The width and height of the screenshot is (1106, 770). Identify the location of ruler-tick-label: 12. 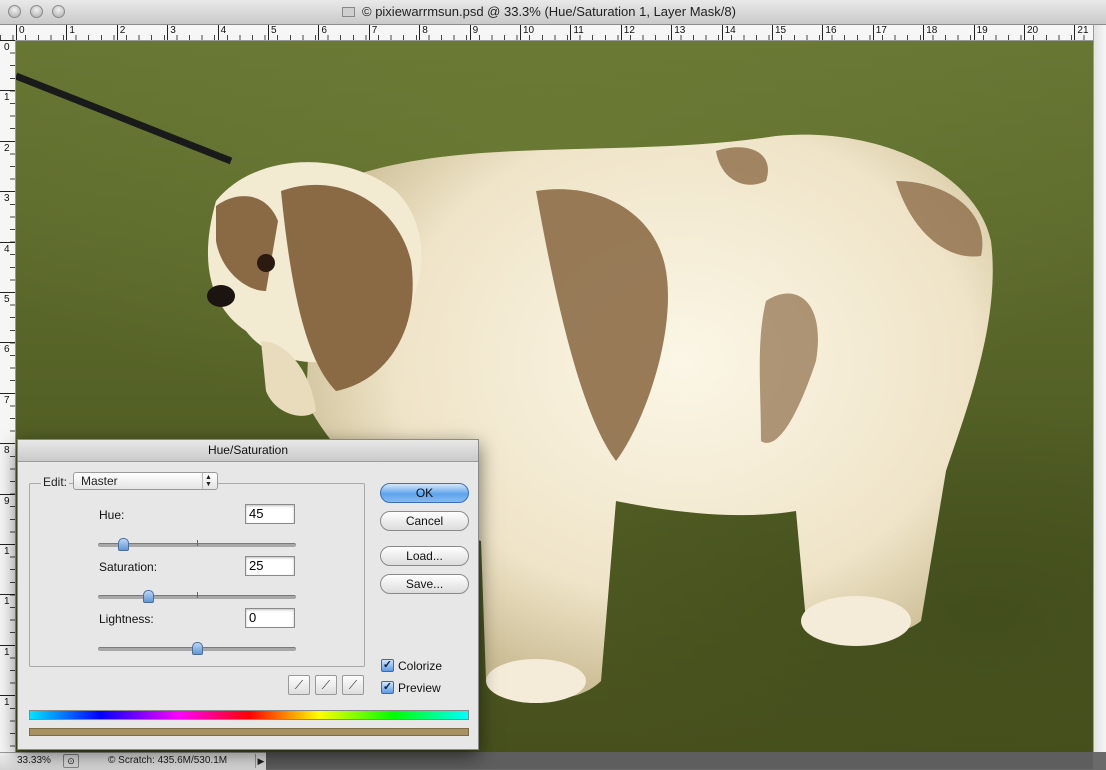
(627, 32).